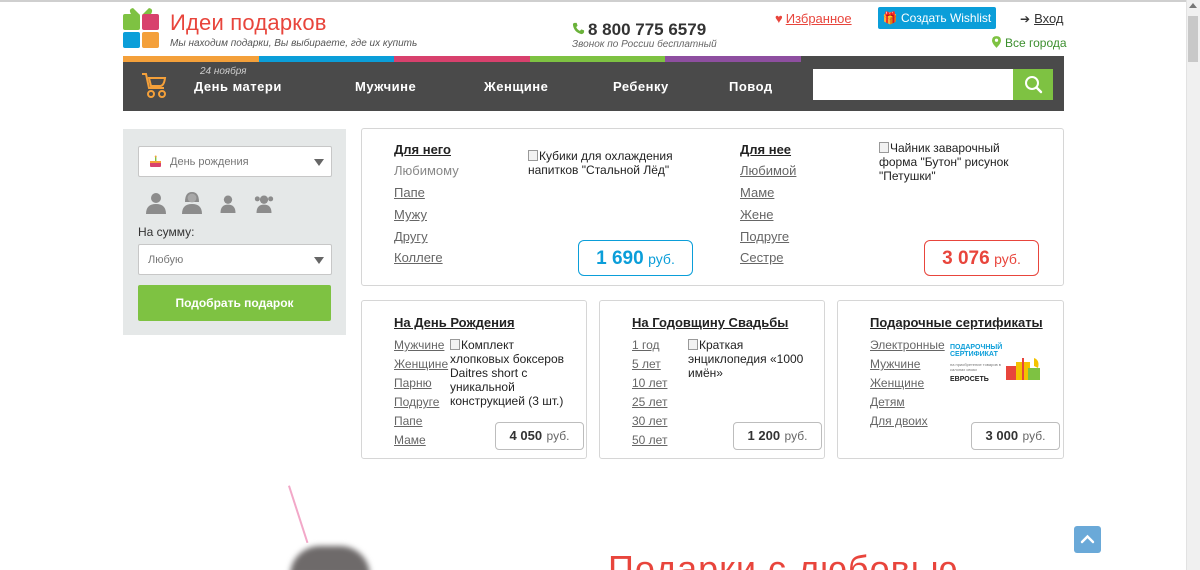  I want to click on search-button, so click(1033, 84).